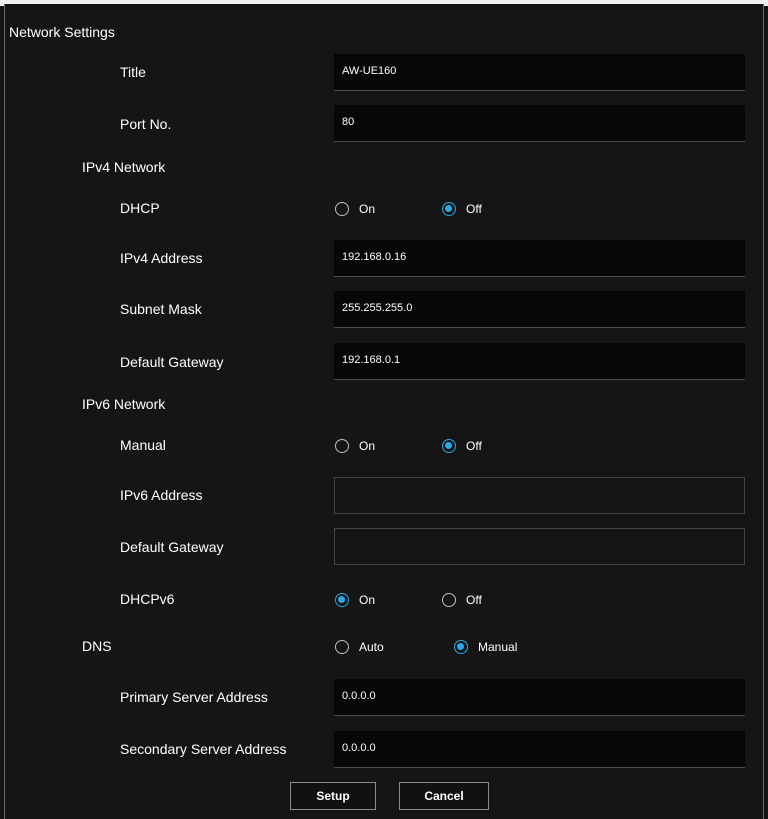 Image resolution: width=768 pixels, height=819 pixels. What do you see at coordinates (124, 167) in the screenshot?
I see `ipv4-section-title: IPv4 Network` at bounding box center [124, 167].